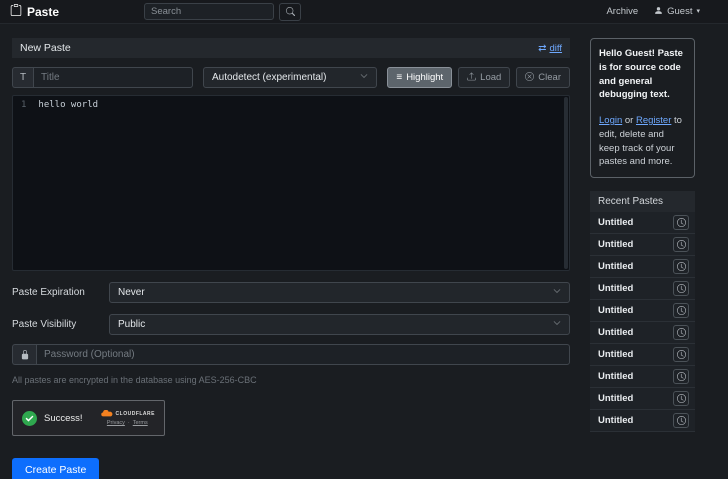 This screenshot has height=479, width=728. What do you see at coordinates (339, 292) in the screenshot?
I see `expiration-select: Never` at bounding box center [339, 292].